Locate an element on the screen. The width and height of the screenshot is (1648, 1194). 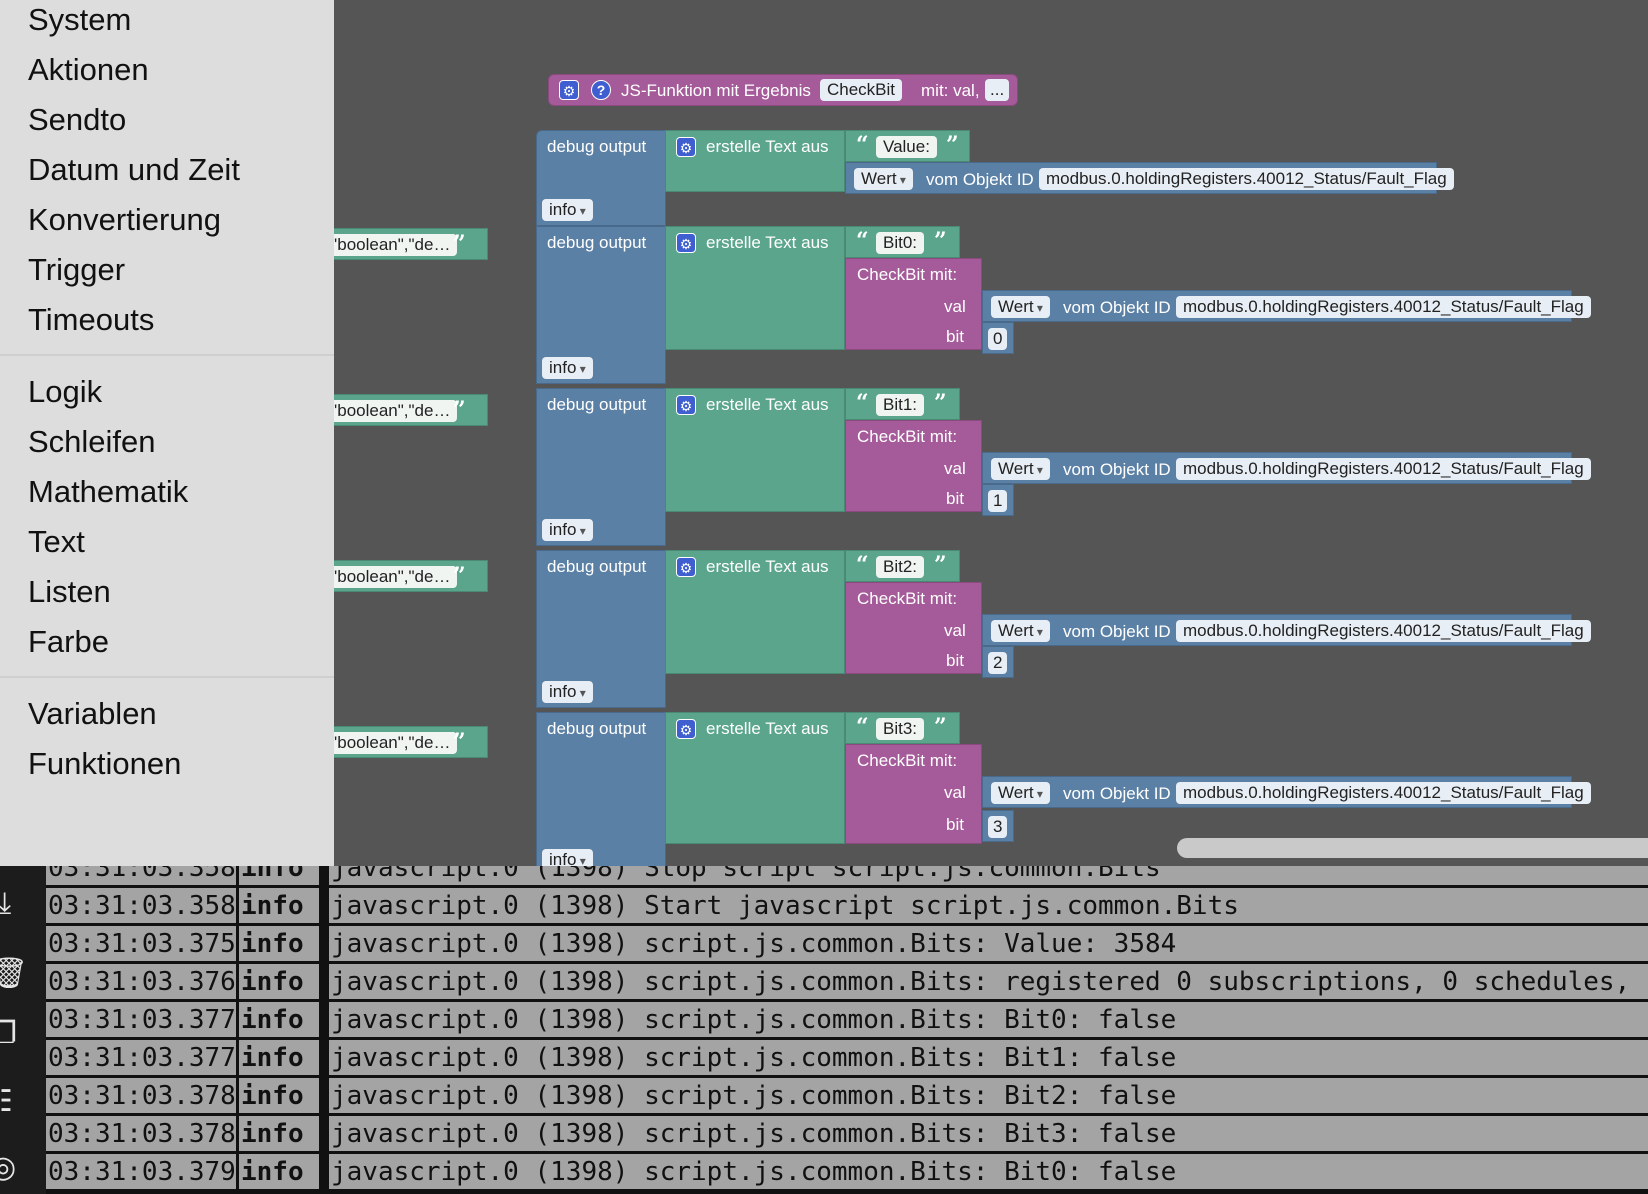
text-string-field: Bit0: is located at coordinates (900, 243).